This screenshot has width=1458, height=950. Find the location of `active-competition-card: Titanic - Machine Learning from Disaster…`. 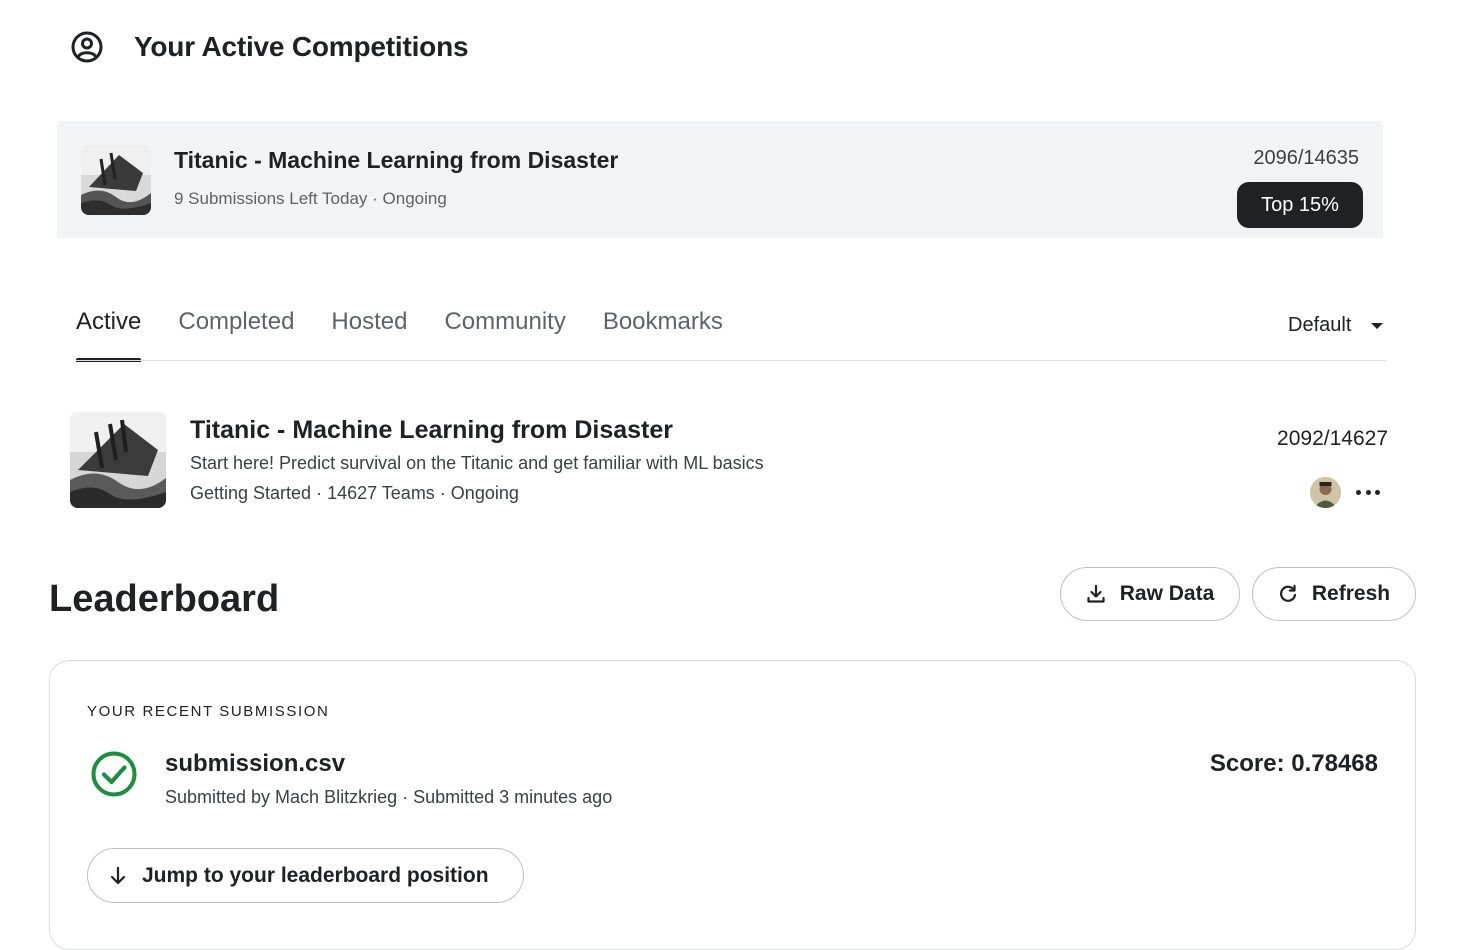

active-competition-card: Titanic - Machine Learning from Disaster… is located at coordinates (720, 179).